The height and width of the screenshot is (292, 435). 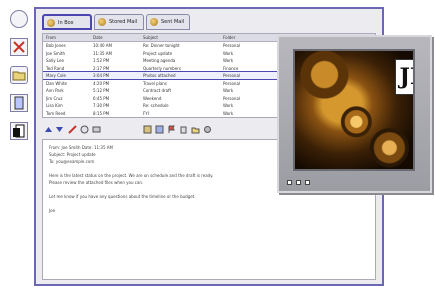 What do you see at coordinates (102, 45) in the screenshot?
I see `table-cell: 10:40 AM` at bounding box center [102, 45].